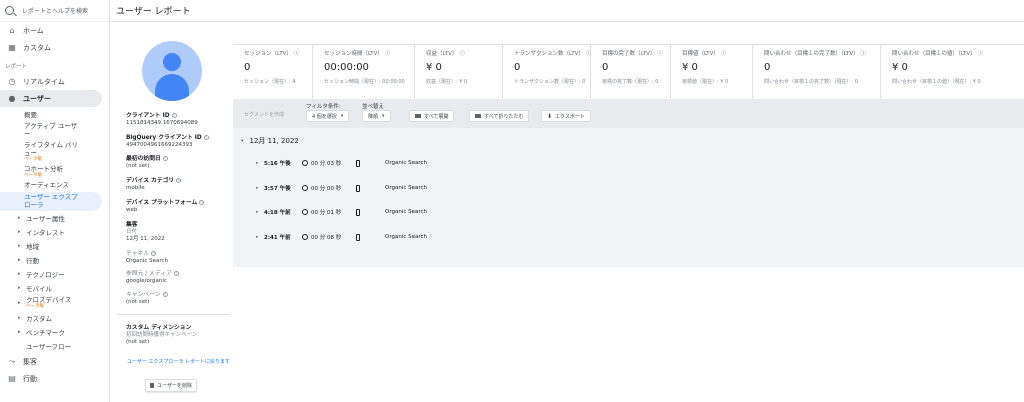 The width and height of the screenshot is (1024, 402). I want to click on session-row: ▸ 2:41 午前 00 分 08 秒 Organic Search, so click(341, 237).